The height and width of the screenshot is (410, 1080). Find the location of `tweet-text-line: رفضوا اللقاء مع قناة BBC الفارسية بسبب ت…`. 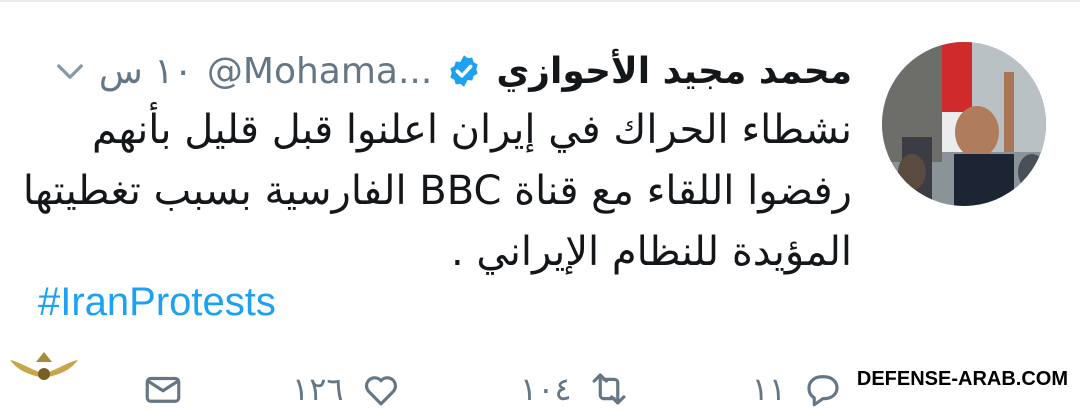

tweet-text-line: رفضوا اللقاء مع قناة BBC الفارسية بسبب ت… is located at coordinates (437, 191).